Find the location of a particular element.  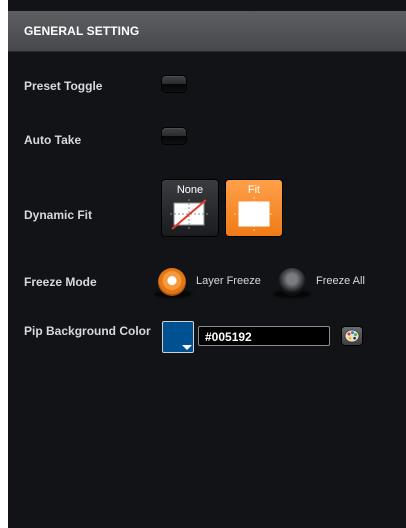

layer-freeze-radio is located at coordinates (172, 282).